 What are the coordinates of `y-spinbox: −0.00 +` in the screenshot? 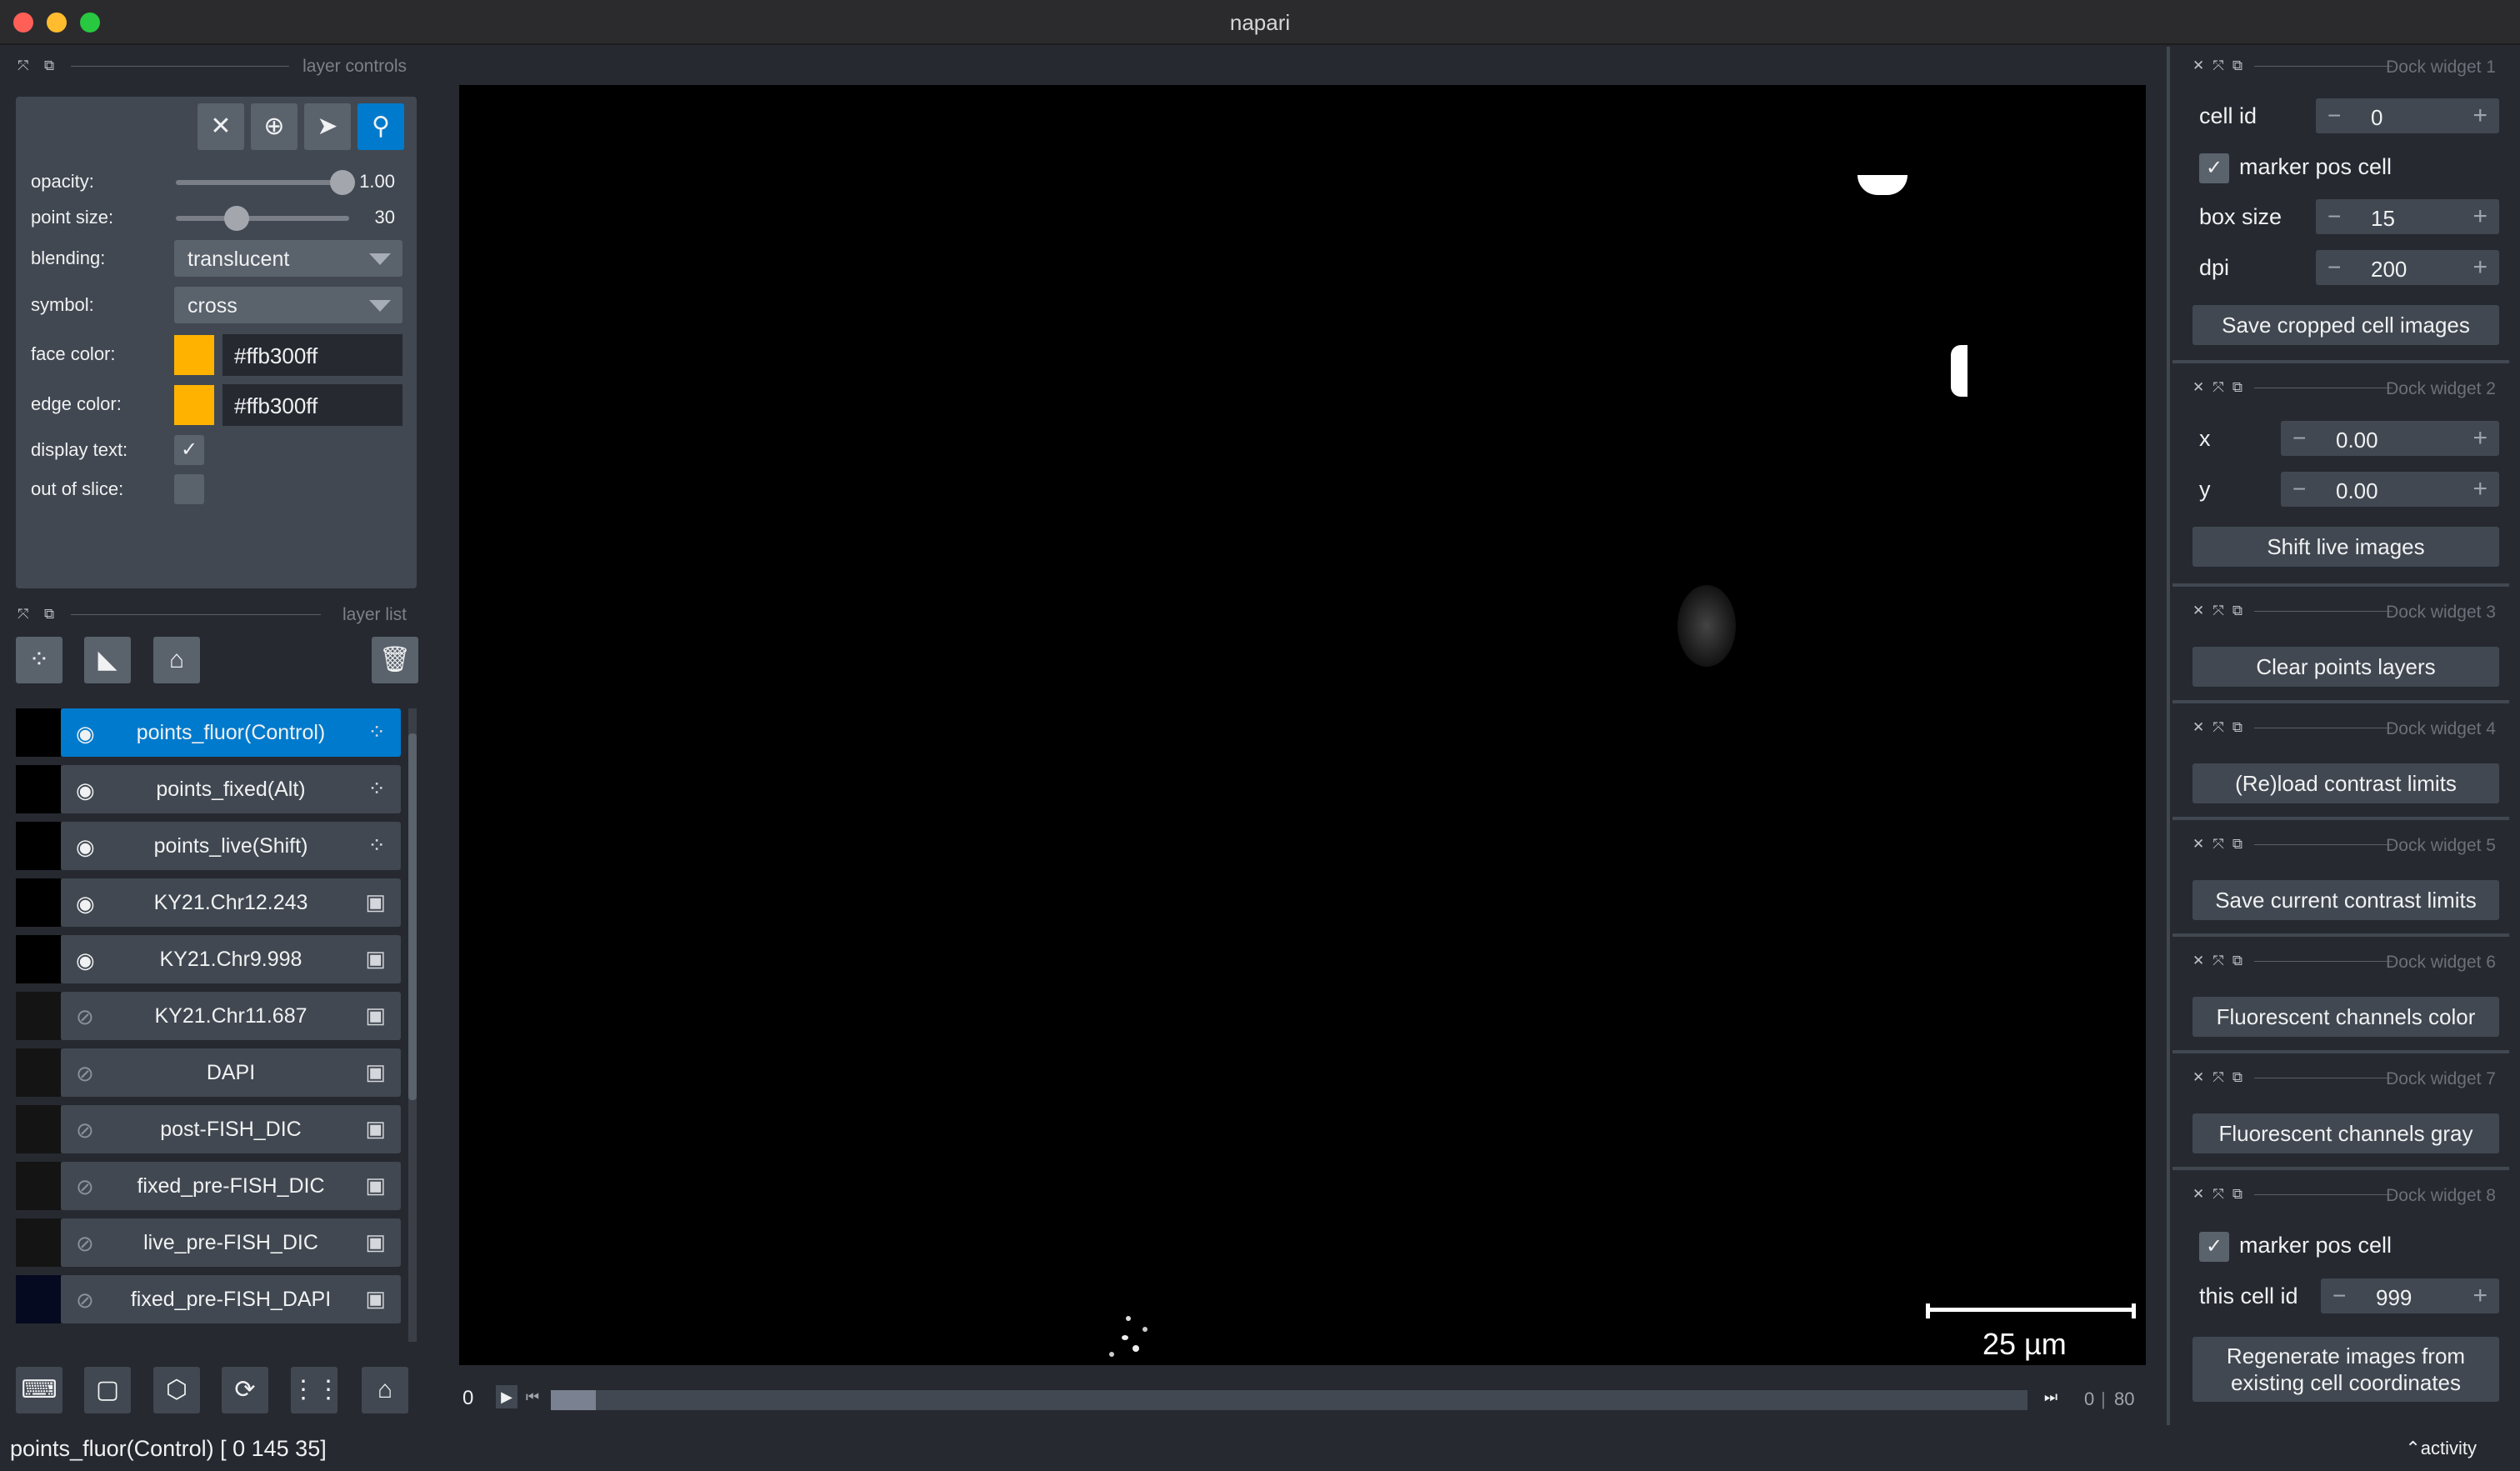 It's located at (2390, 489).